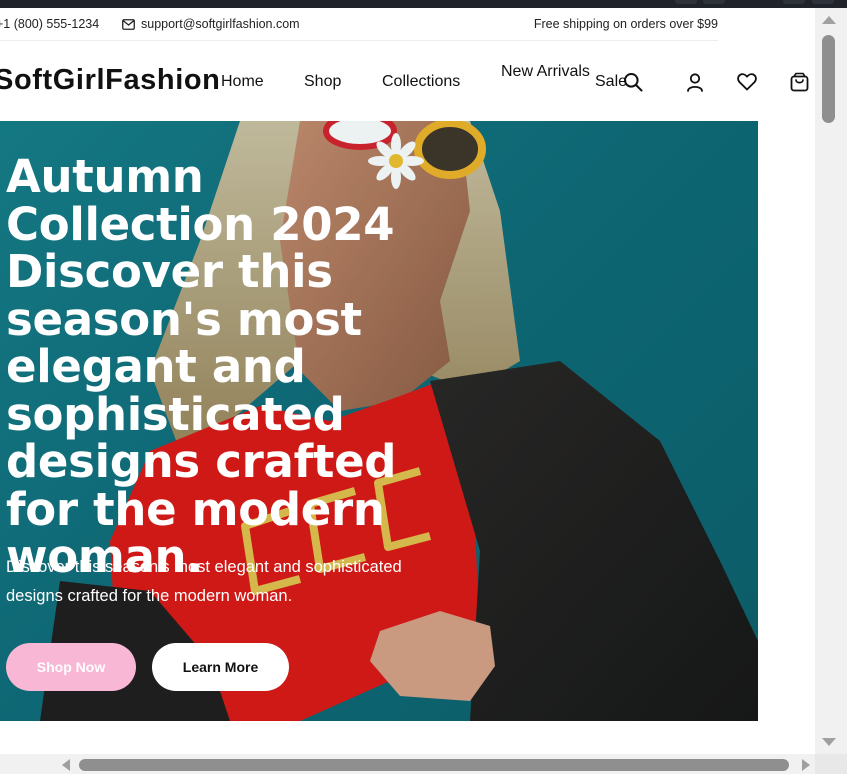 The height and width of the screenshot is (774, 847). I want to click on email-address: support@softgirlfashion.com, so click(220, 24).